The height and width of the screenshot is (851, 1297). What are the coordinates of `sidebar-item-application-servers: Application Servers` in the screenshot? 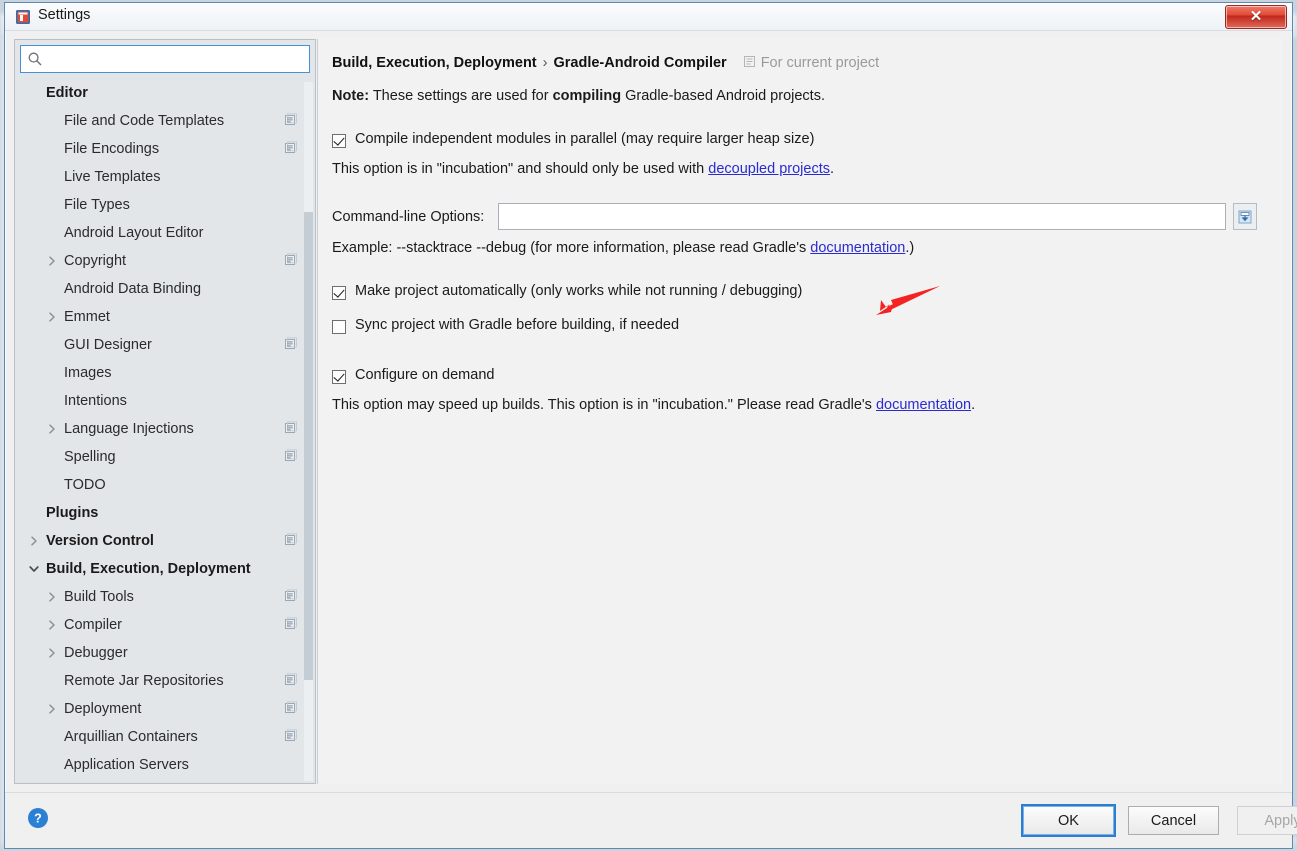 It's located at (165, 765).